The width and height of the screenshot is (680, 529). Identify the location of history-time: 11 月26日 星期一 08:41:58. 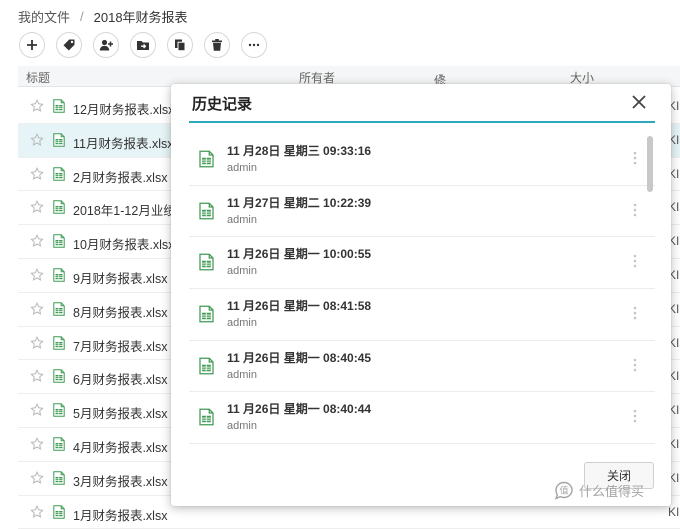
(299, 306).